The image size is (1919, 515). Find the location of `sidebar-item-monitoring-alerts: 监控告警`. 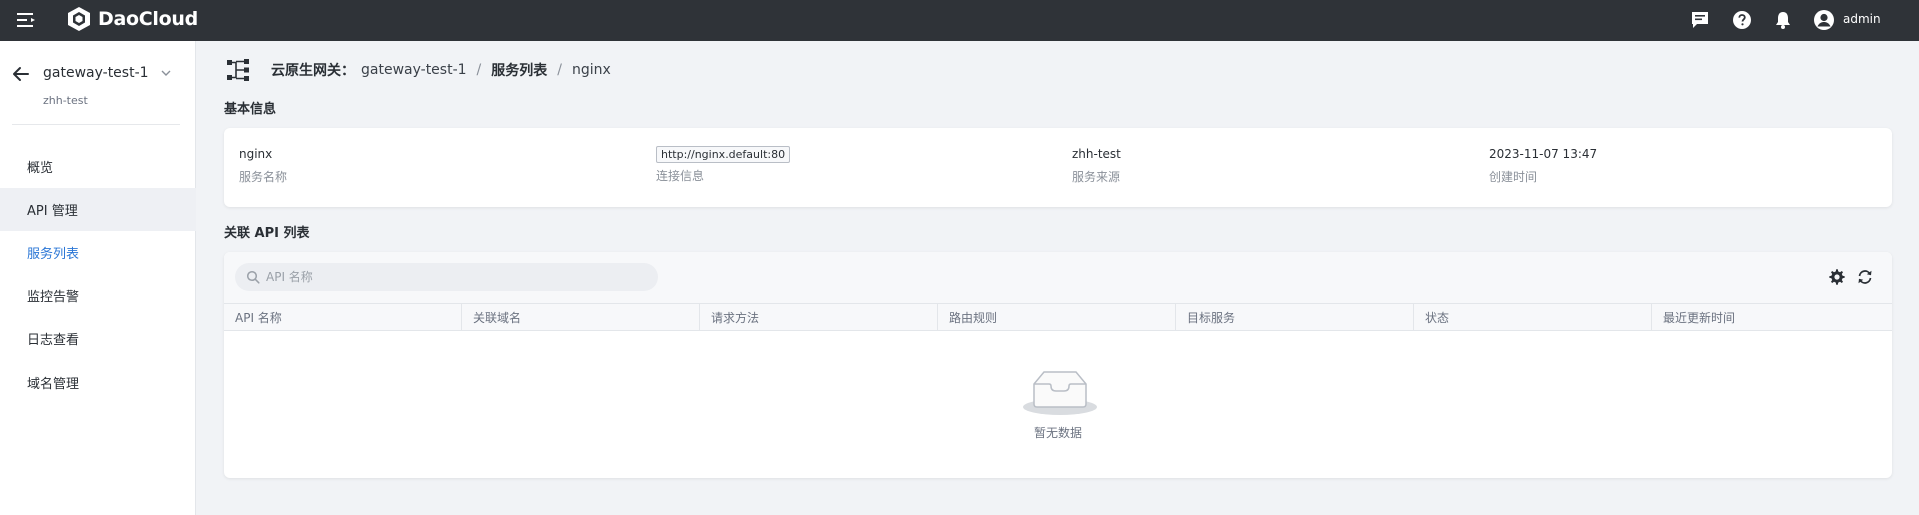

sidebar-item-monitoring-alerts: 监控告警 is located at coordinates (98, 295).